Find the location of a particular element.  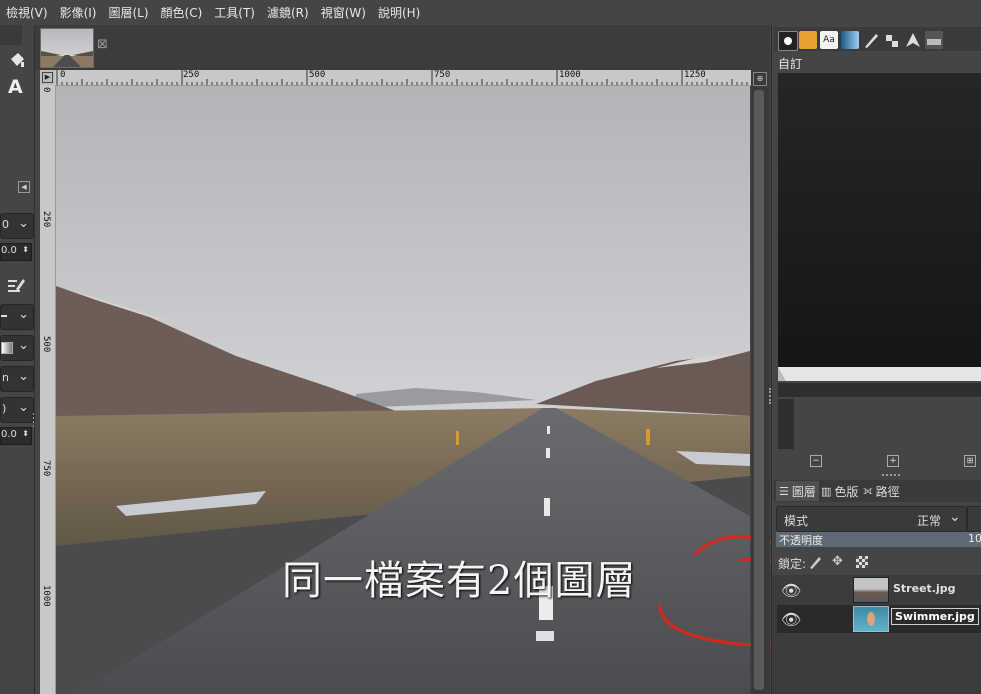

bucket-fill-icon is located at coordinates (17, 60).